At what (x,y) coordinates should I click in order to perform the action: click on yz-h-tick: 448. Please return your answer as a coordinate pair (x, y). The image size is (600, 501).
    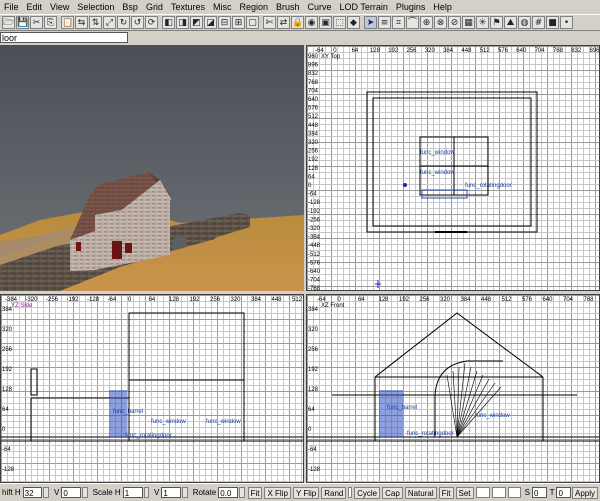
    Looking at the image, I should click on (277, 300).